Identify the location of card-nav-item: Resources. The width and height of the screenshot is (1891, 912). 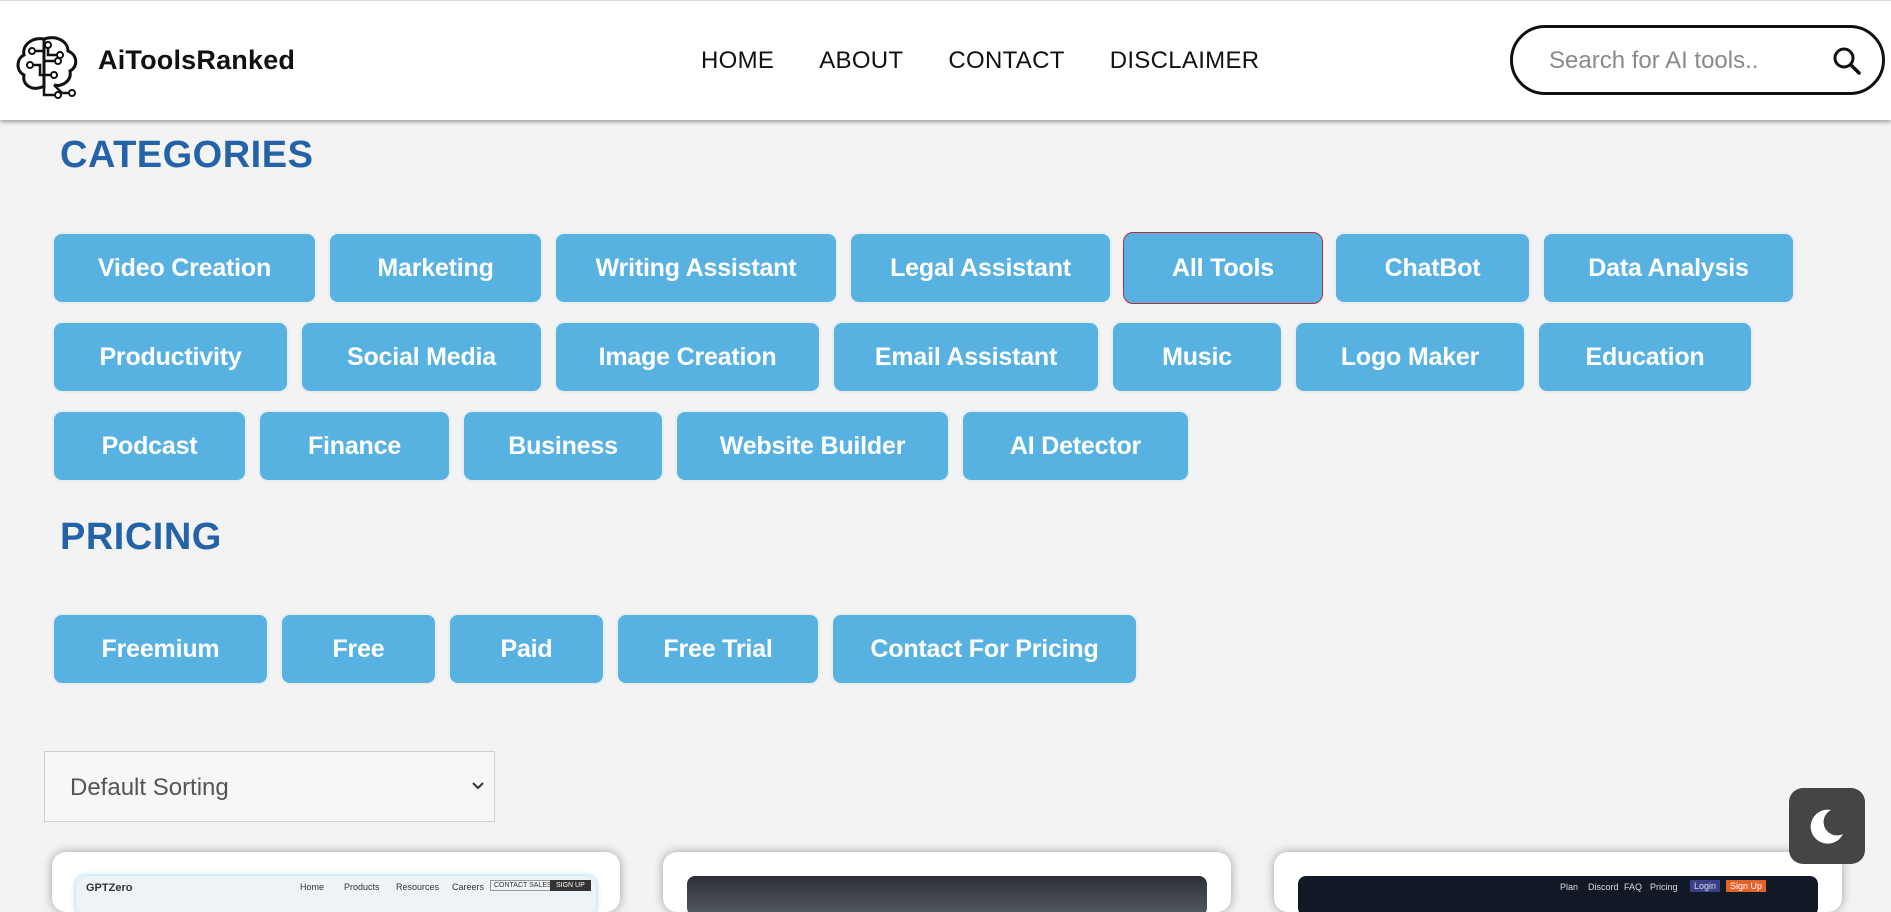
(418, 887).